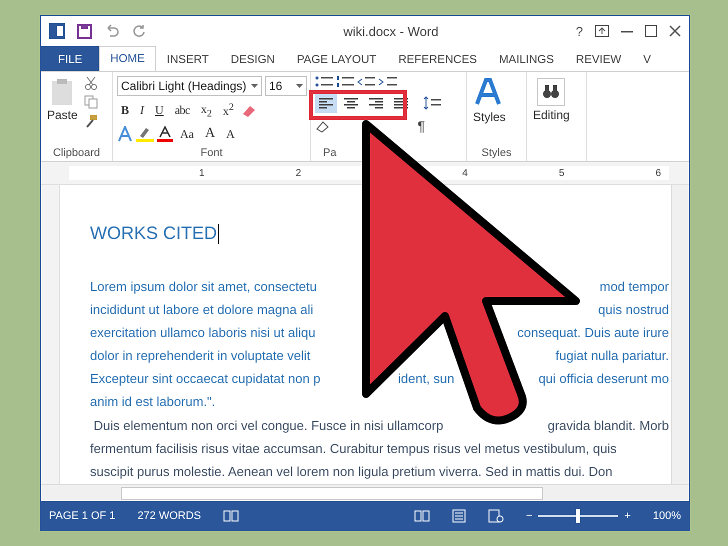  I want to click on ruler-number: 1, so click(202, 173).